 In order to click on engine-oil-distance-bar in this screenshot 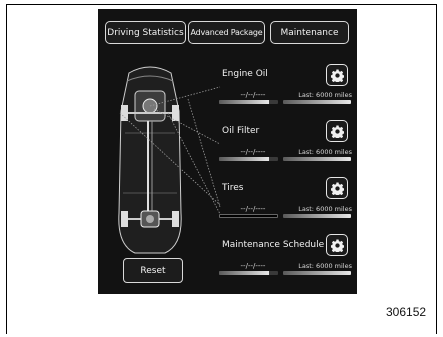, I will do `click(317, 102)`.